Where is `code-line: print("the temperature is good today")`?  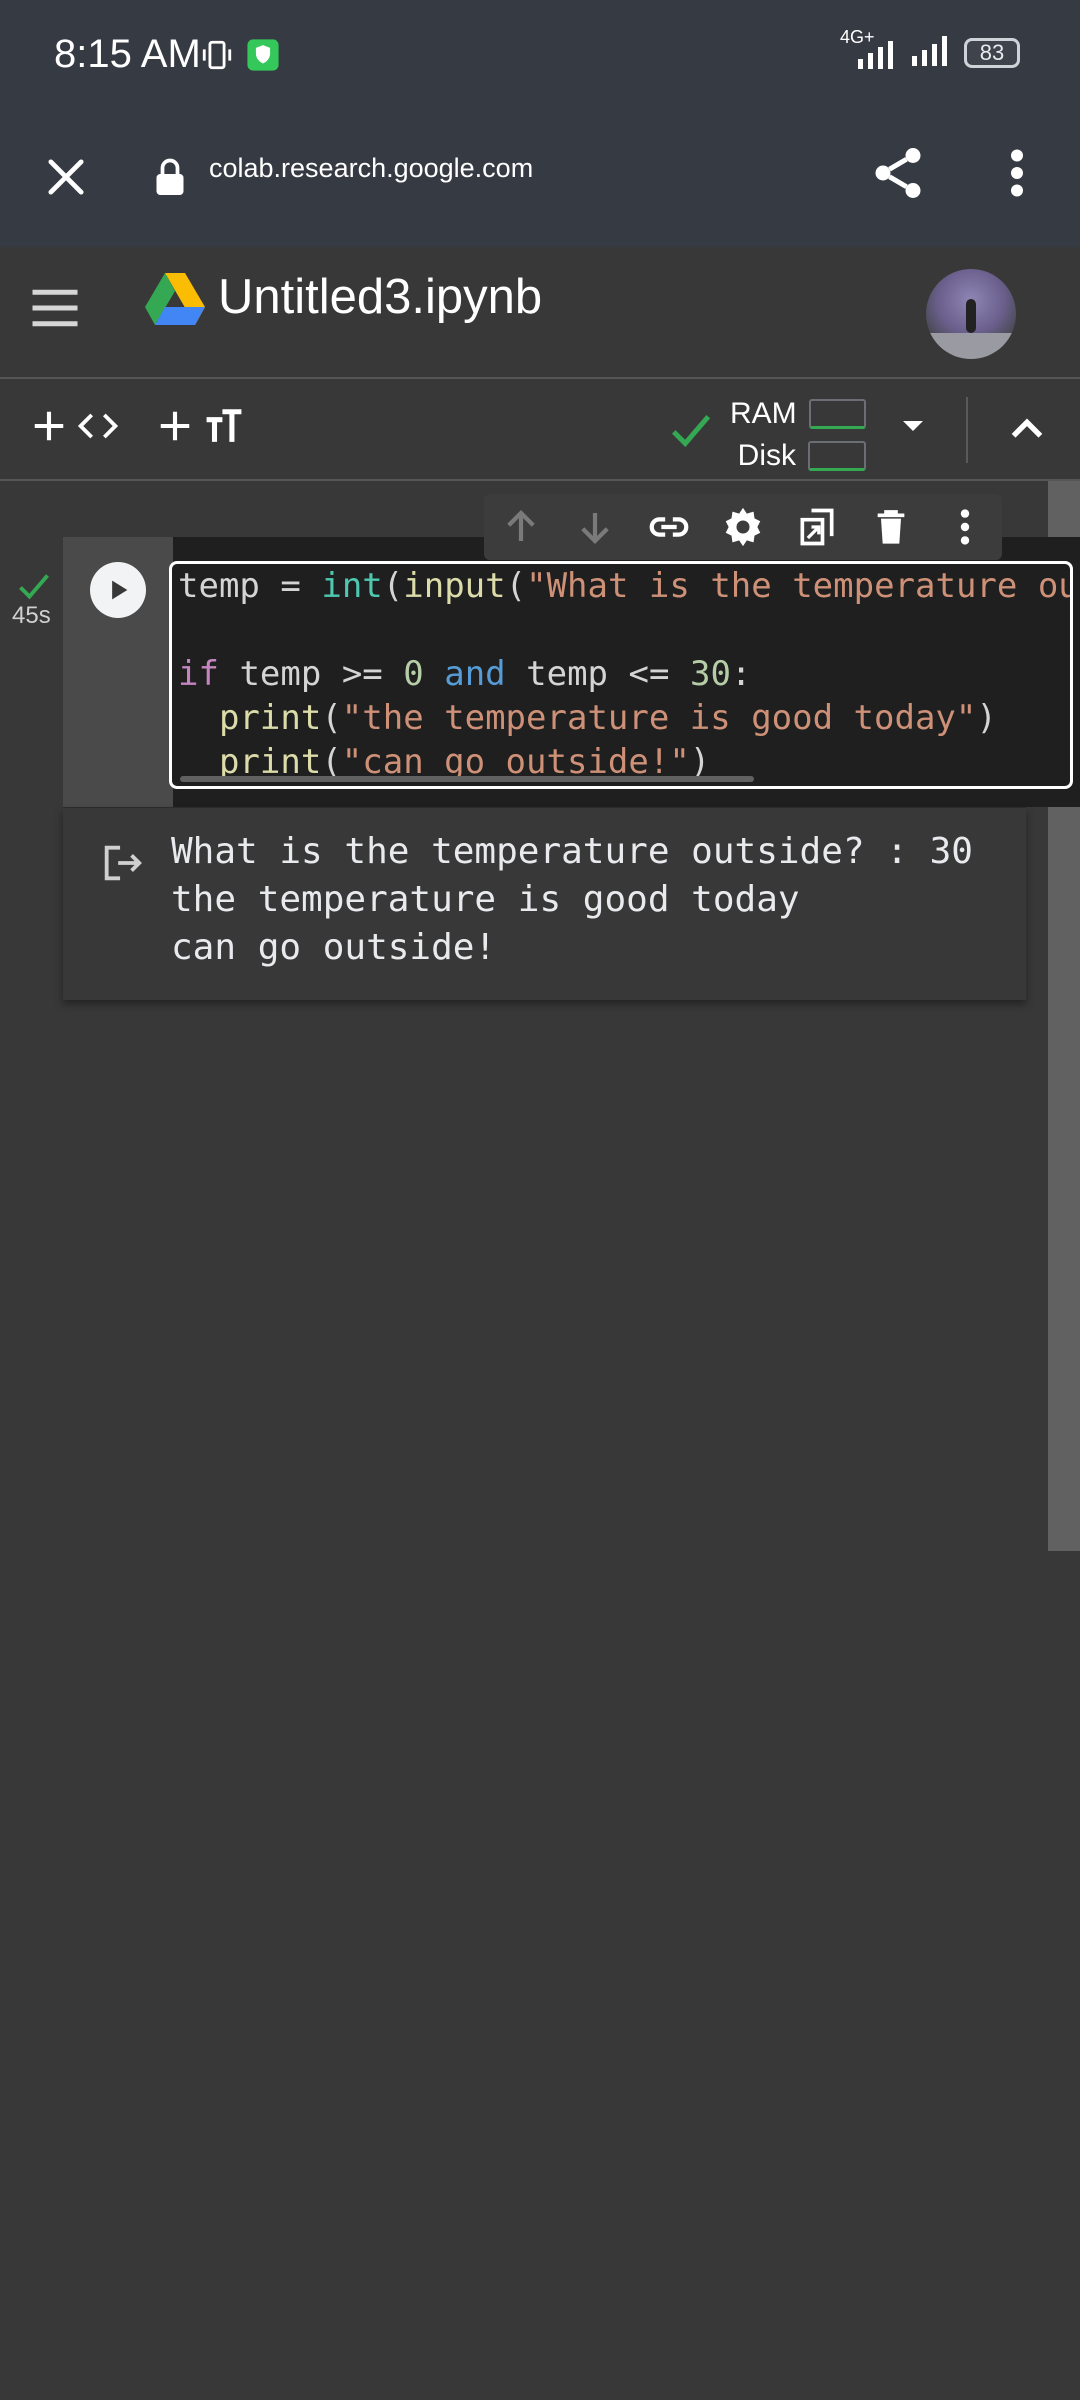 code-line: print("the temperature is good today") is located at coordinates (607, 718).